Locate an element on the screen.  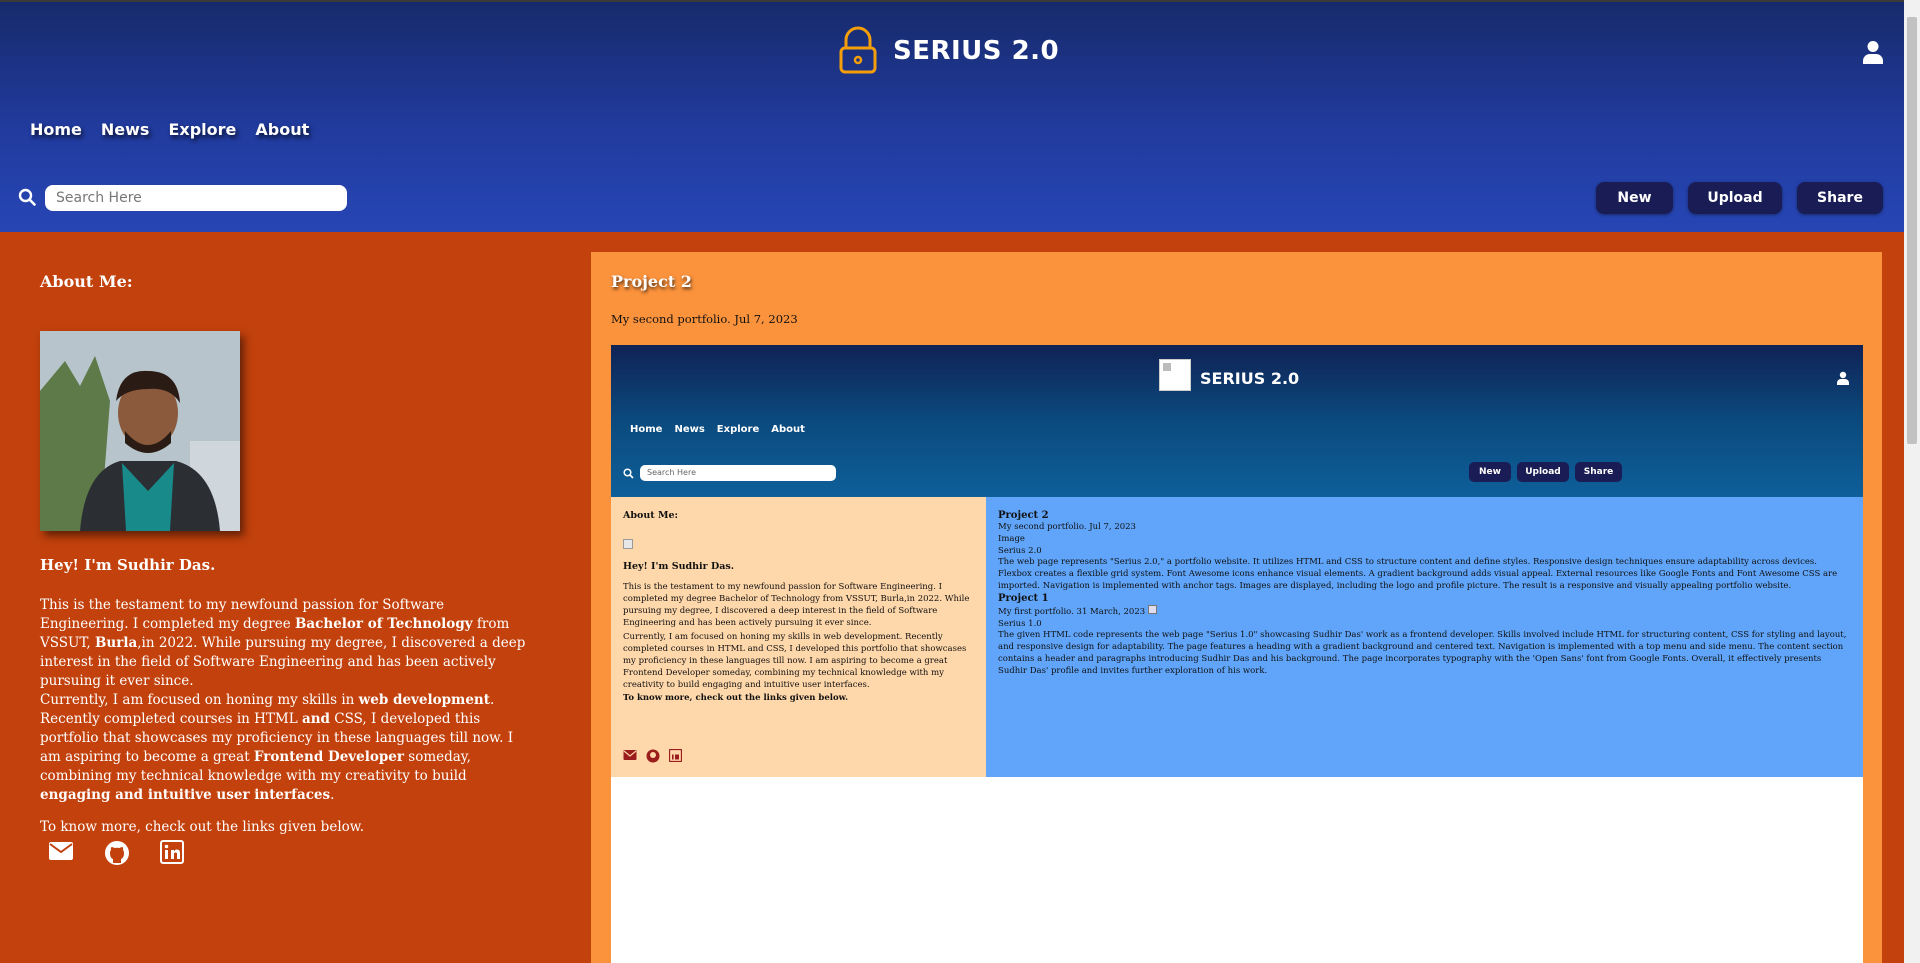
preview-broken-image-icon is located at coordinates (628, 544).